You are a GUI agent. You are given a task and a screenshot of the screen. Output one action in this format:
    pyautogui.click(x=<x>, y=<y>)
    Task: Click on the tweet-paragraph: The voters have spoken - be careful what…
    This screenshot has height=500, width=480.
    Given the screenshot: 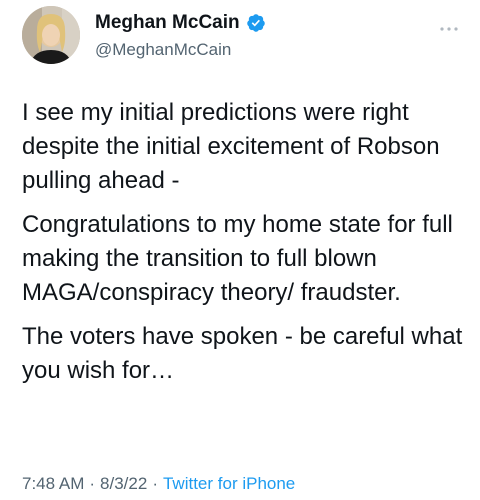 What is the action you would take?
    pyautogui.click(x=242, y=353)
    